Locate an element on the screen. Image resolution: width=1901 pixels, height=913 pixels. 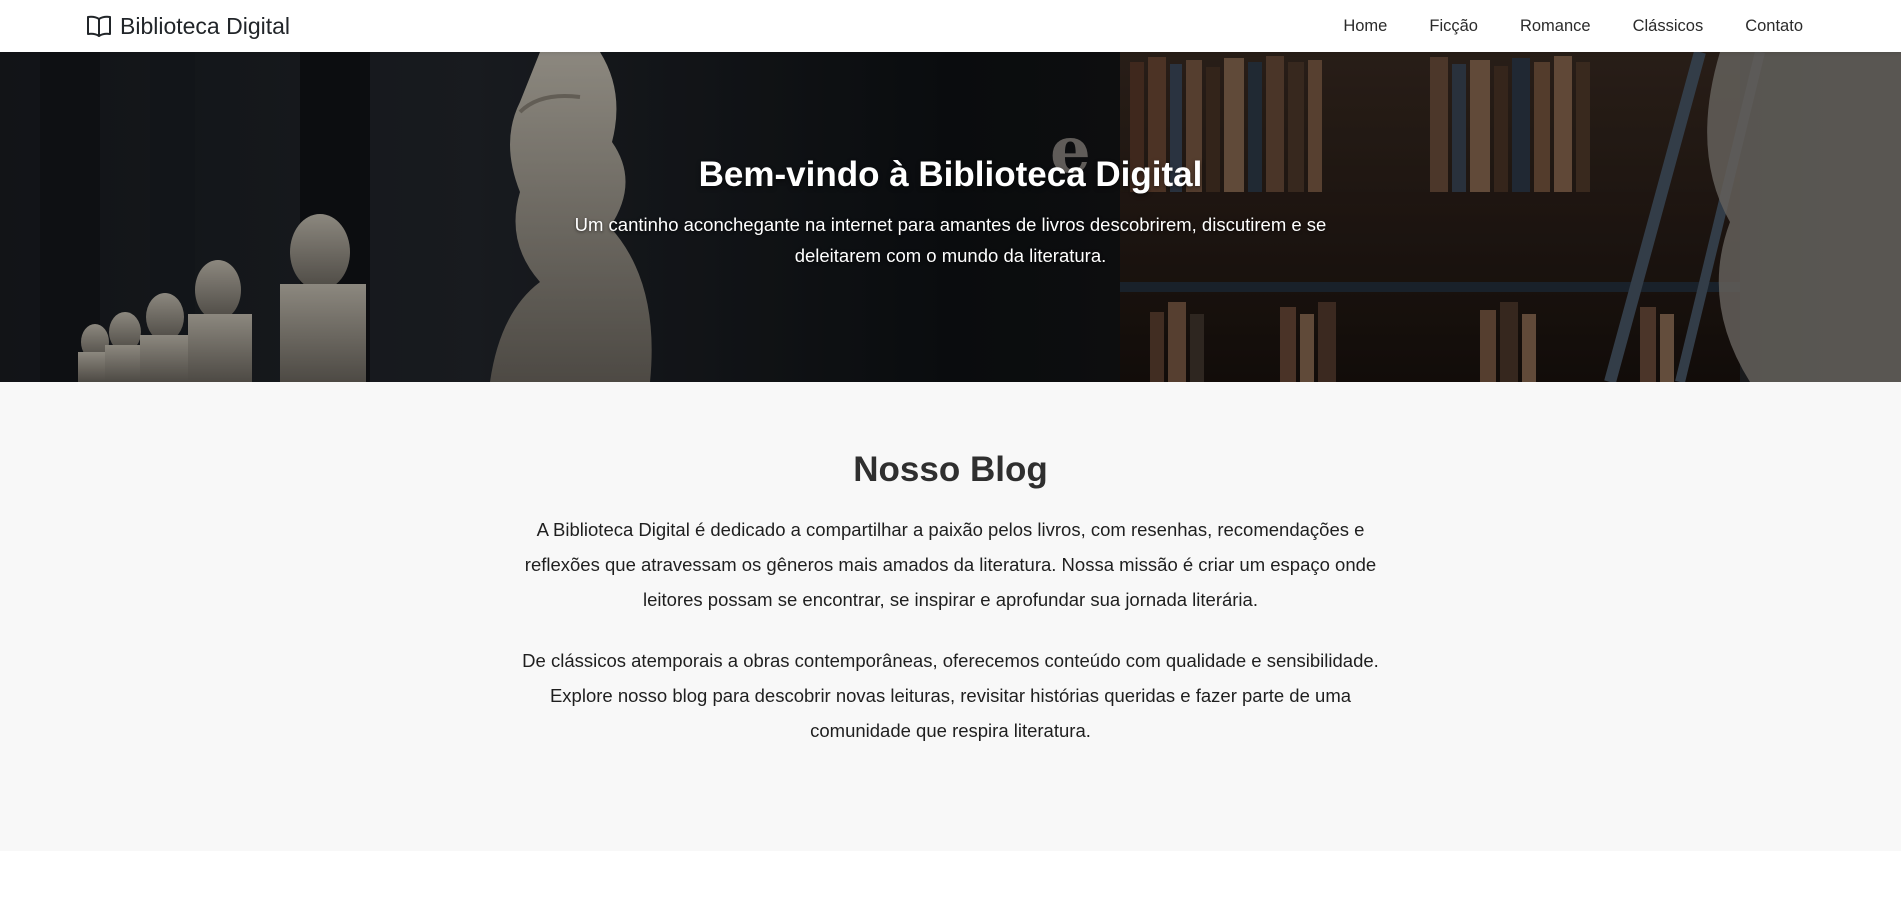
open-book-icon is located at coordinates (99, 26).